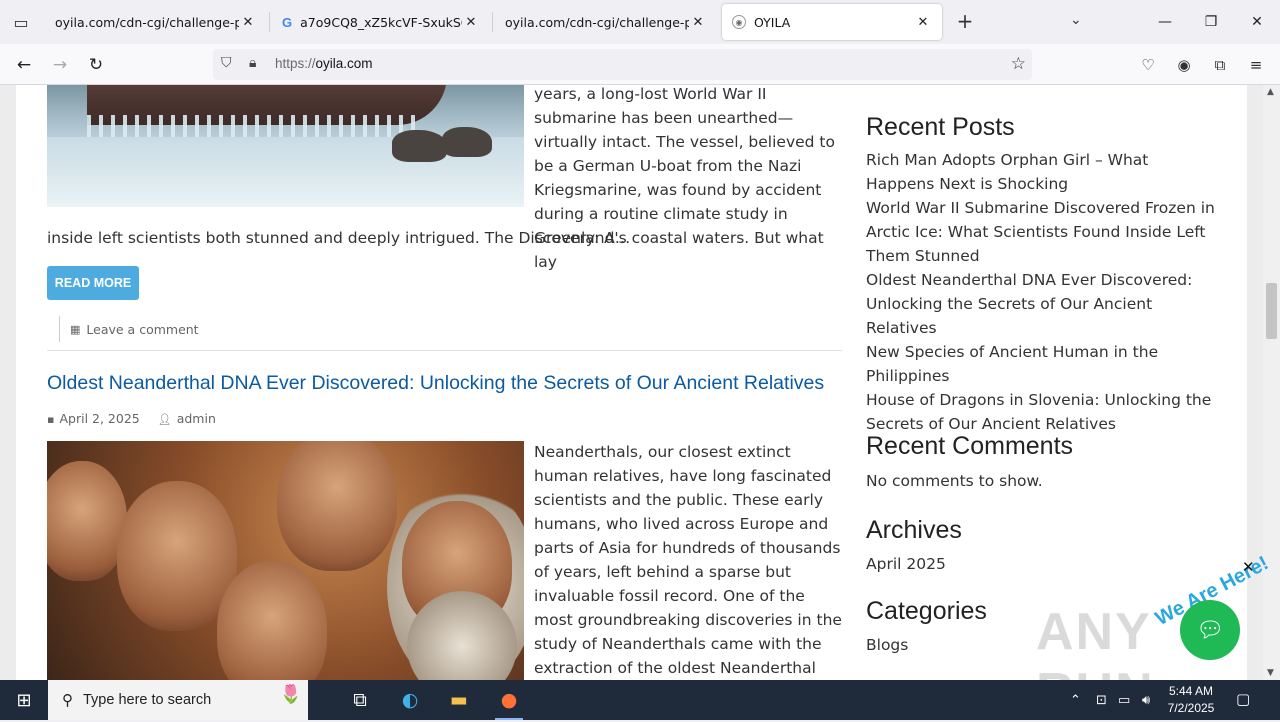  What do you see at coordinates (1220, 65) in the screenshot?
I see `extensions-icon: ⧉` at bounding box center [1220, 65].